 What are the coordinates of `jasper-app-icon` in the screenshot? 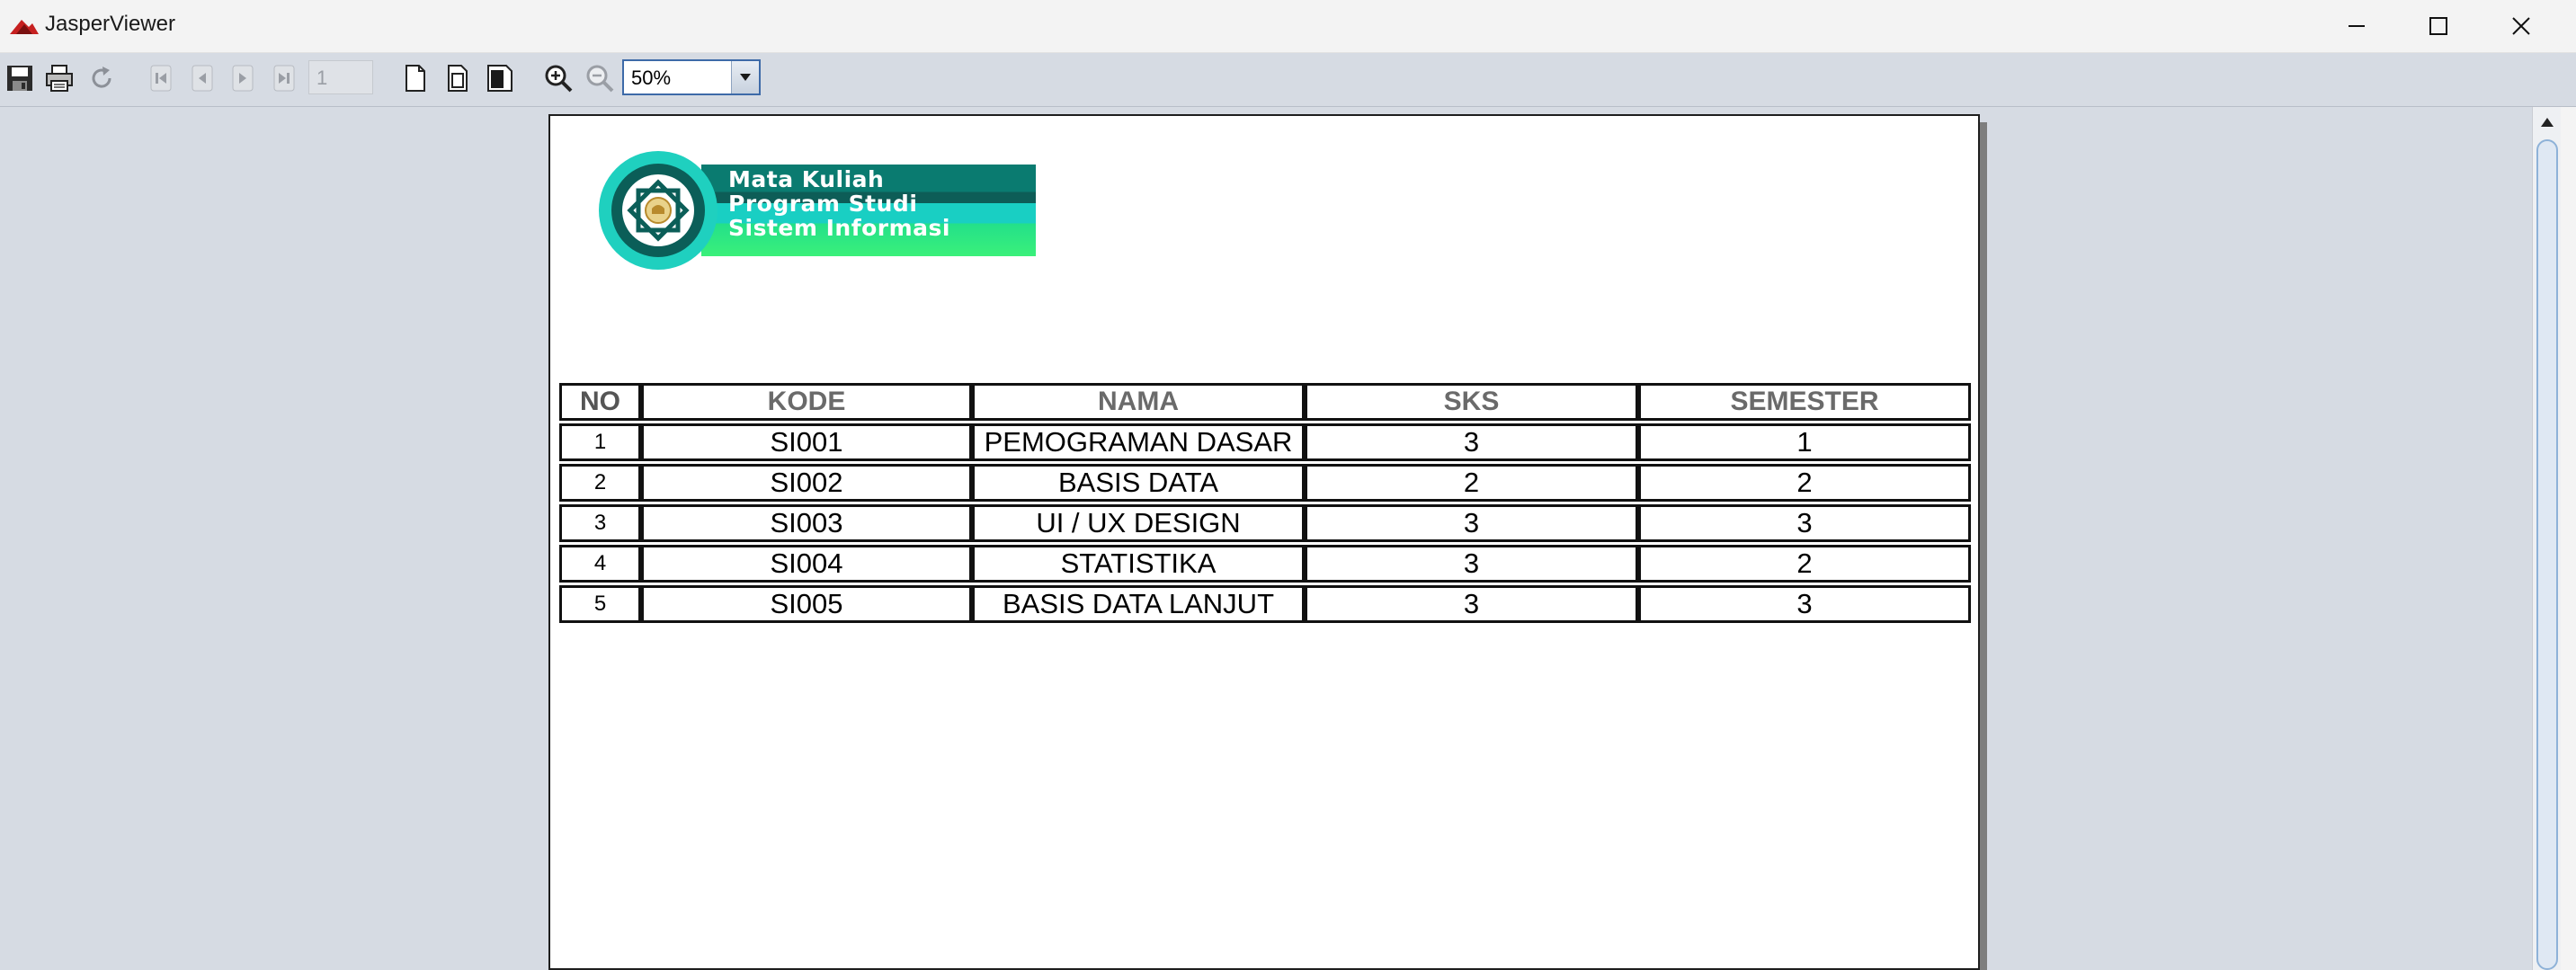 It's located at (25, 27).